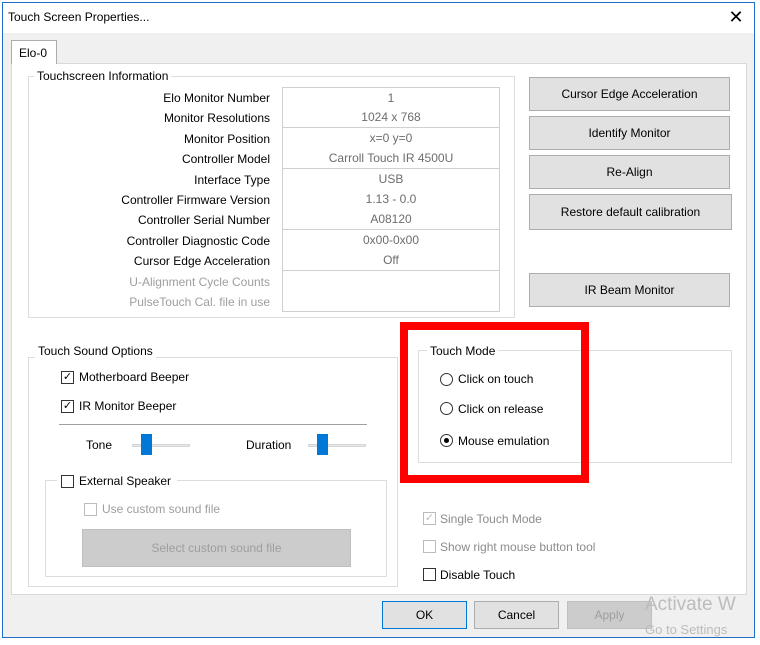 The width and height of the screenshot is (760, 645). What do you see at coordinates (128, 406) in the screenshot?
I see `ir-monitor-beeper-label: IR Monitor Beeper` at bounding box center [128, 406].